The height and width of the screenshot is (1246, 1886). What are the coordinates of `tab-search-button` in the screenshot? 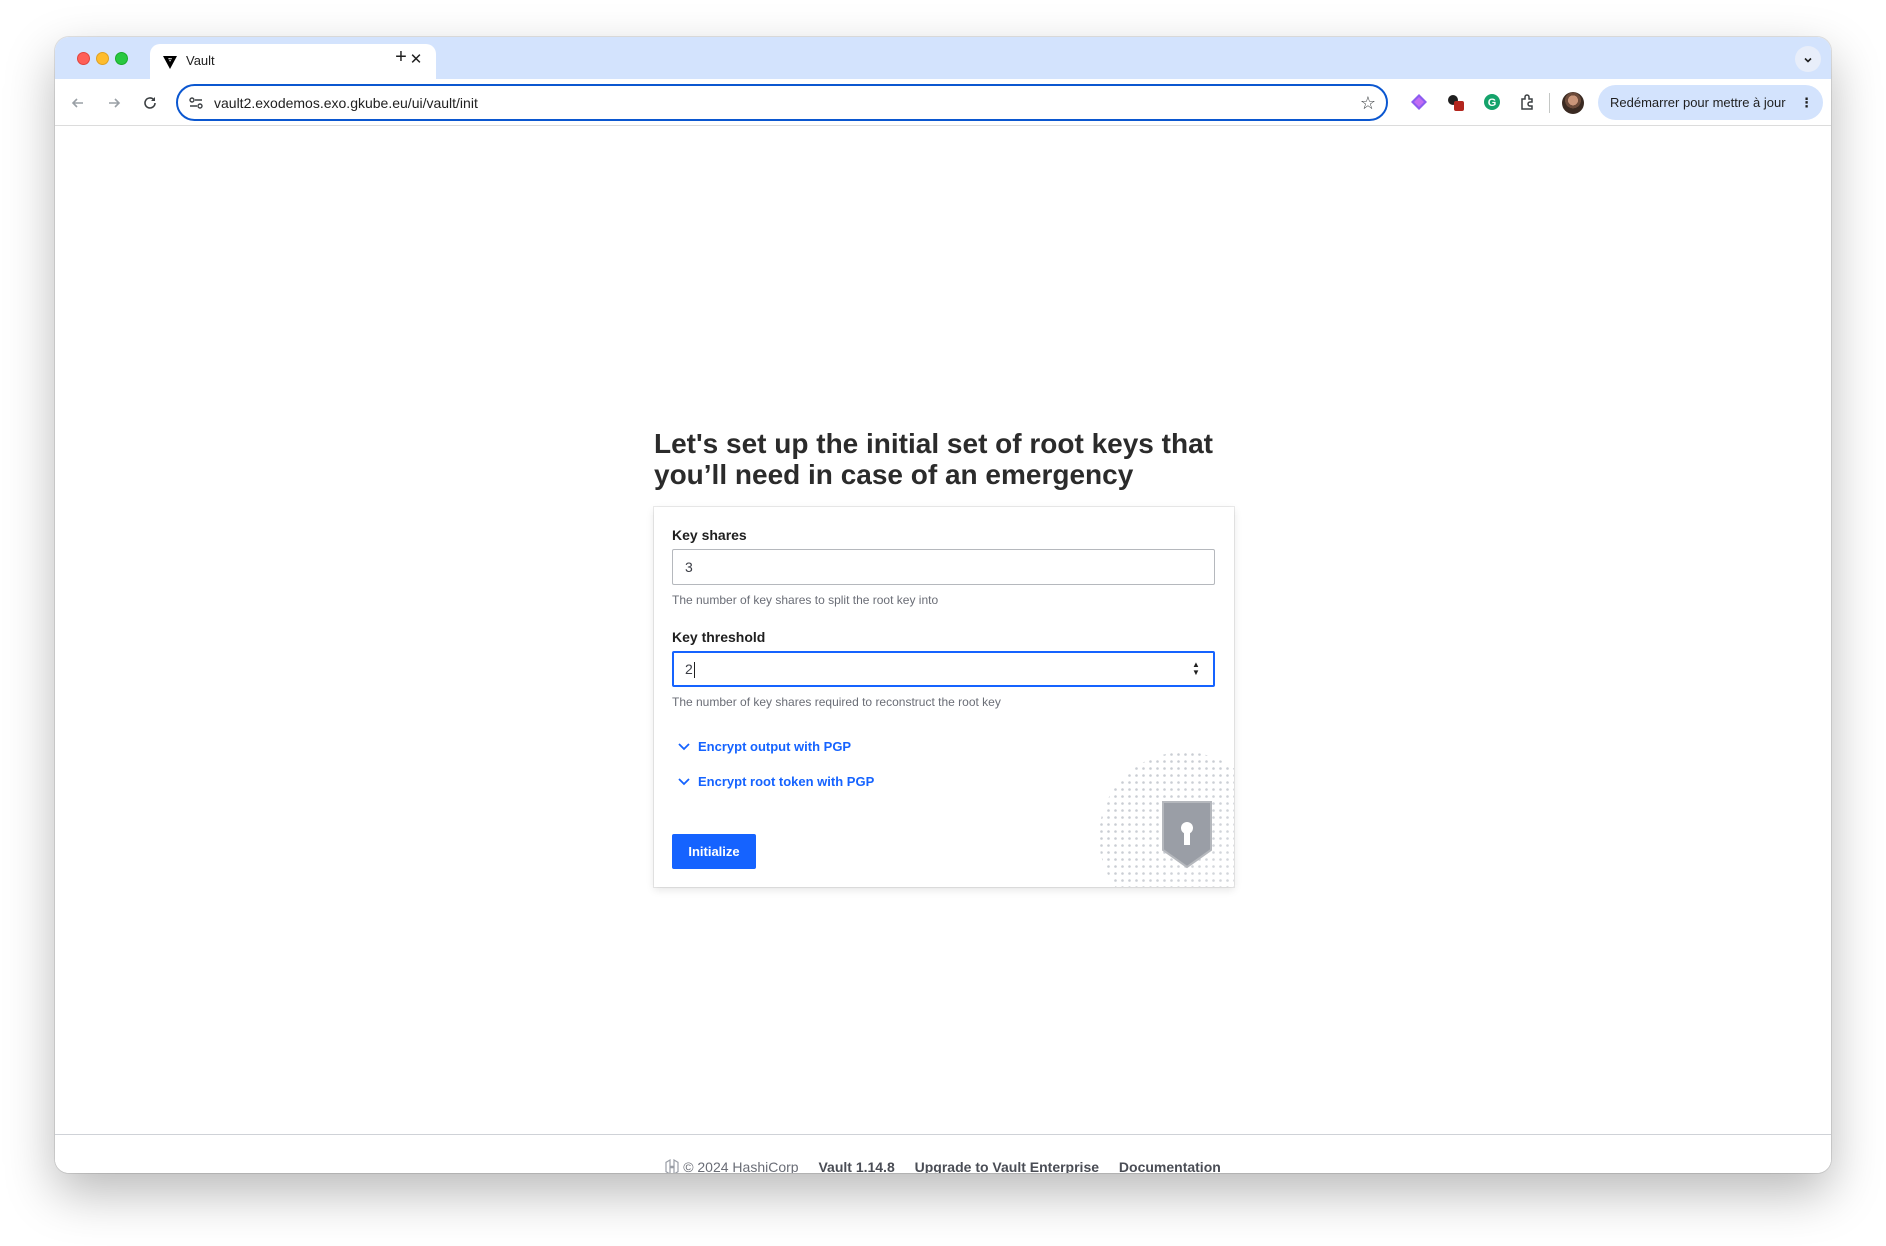 It's located at (1808, 59).